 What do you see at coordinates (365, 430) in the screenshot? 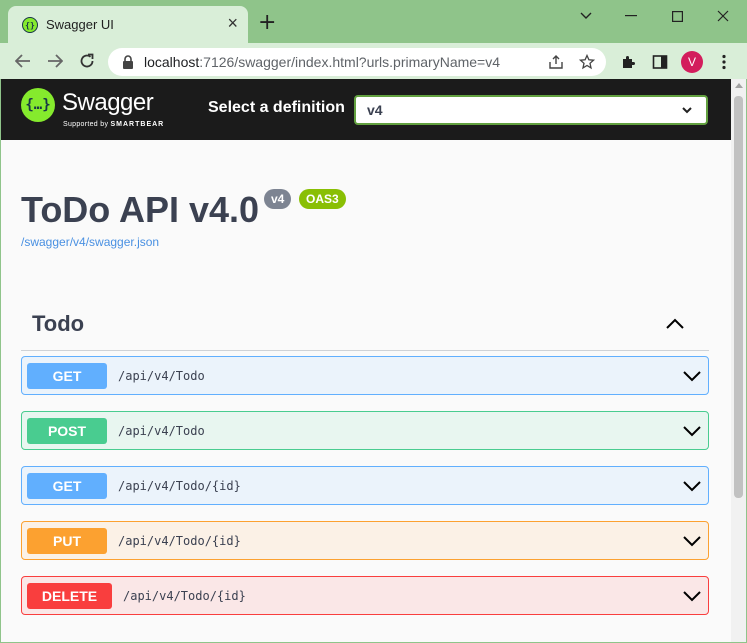
I see `operation-post-todo: POST /api/v4/Todo` at bounding box center [365, 430].